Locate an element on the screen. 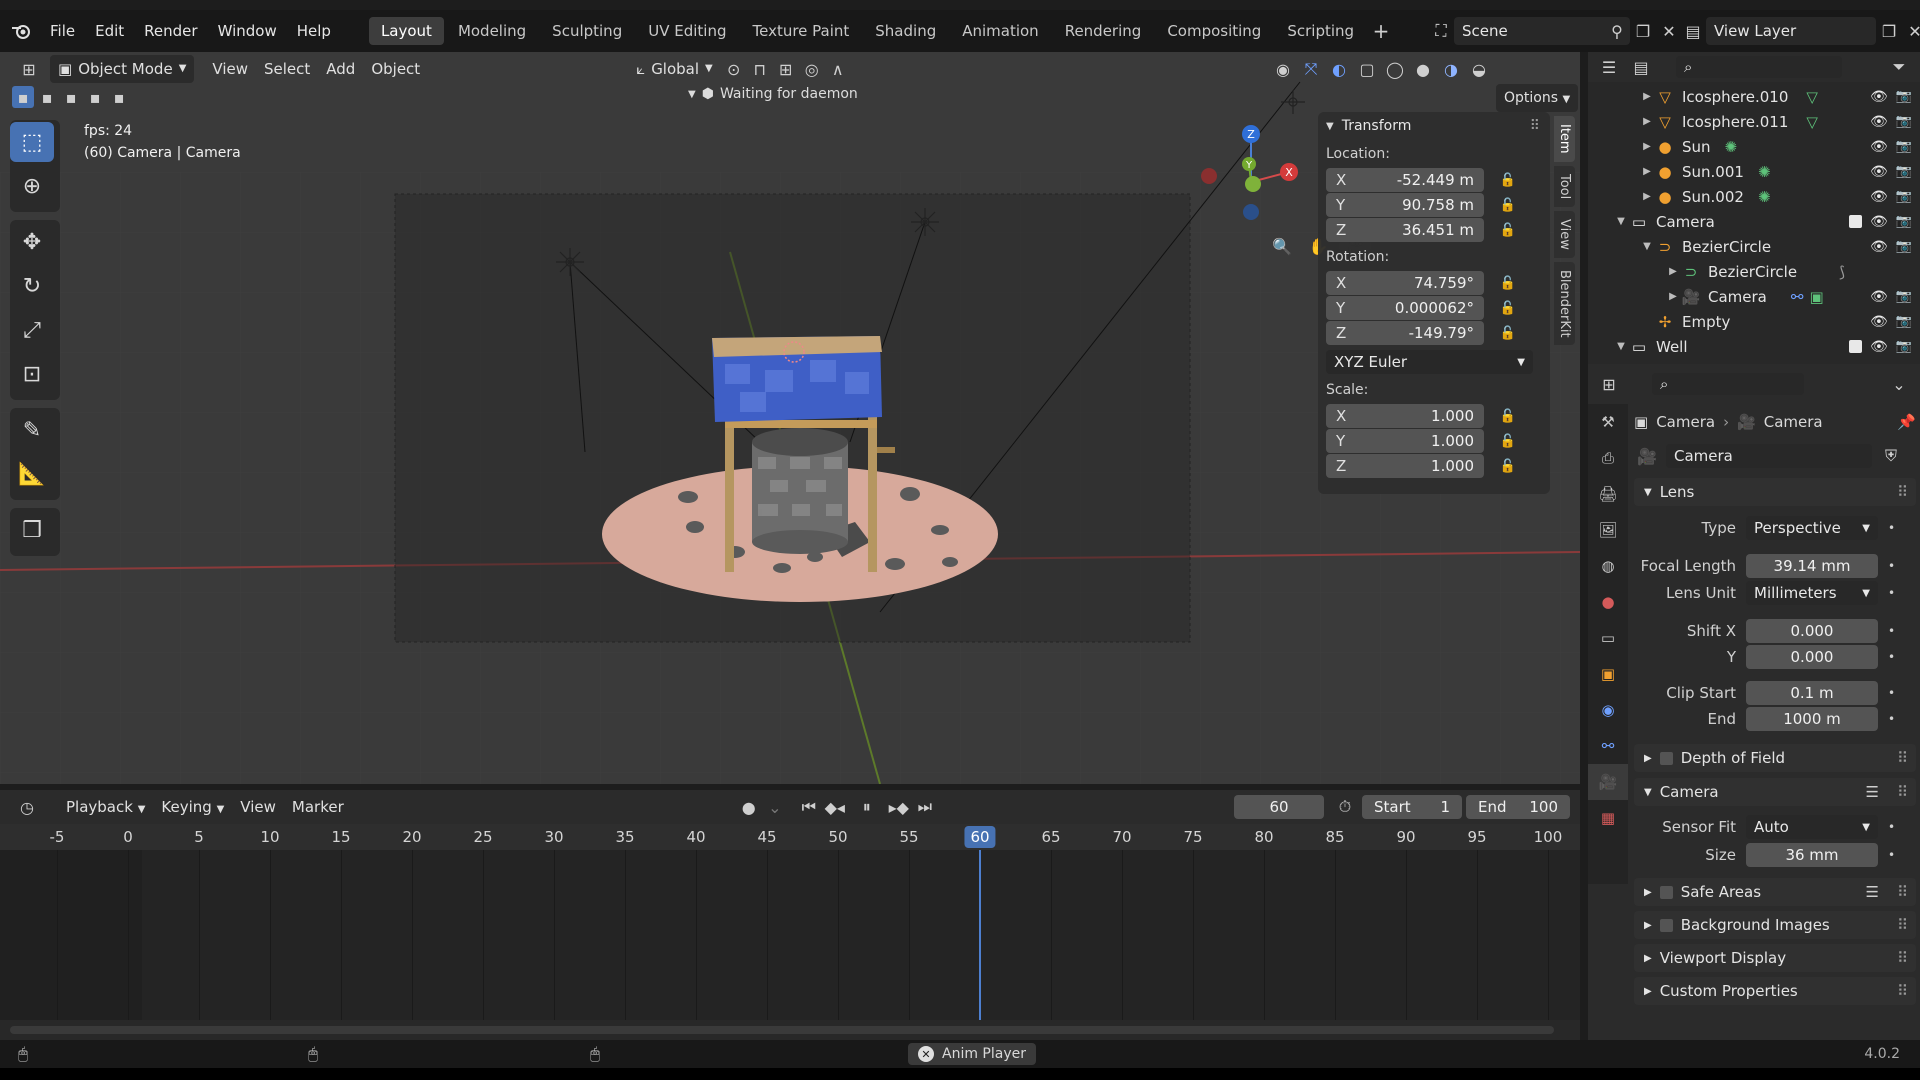 Image resolution: width=1920 pixels, height=1080 pixels. location-y-field: Y 90.758 m is located at coordinates (1405, 205).